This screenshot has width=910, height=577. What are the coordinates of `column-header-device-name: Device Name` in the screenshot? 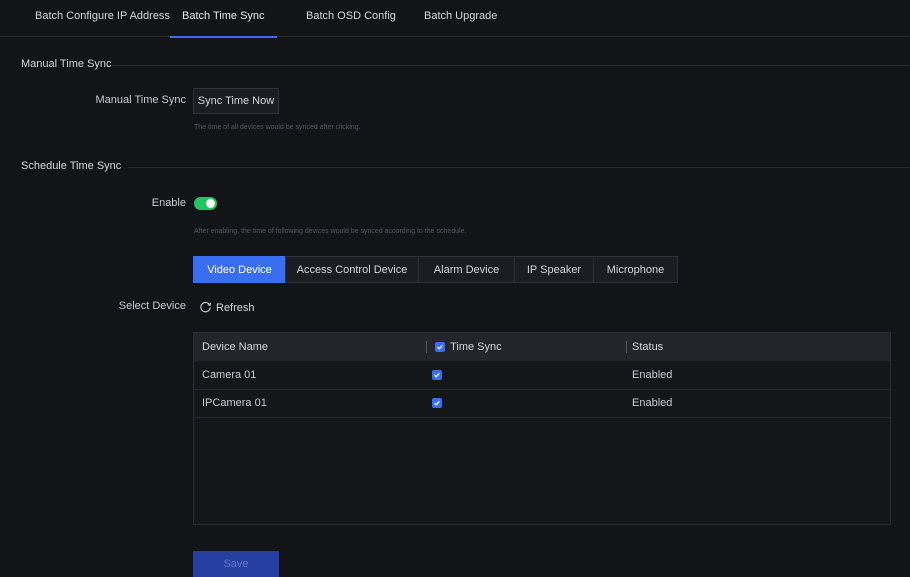 It's located at (235, 347).